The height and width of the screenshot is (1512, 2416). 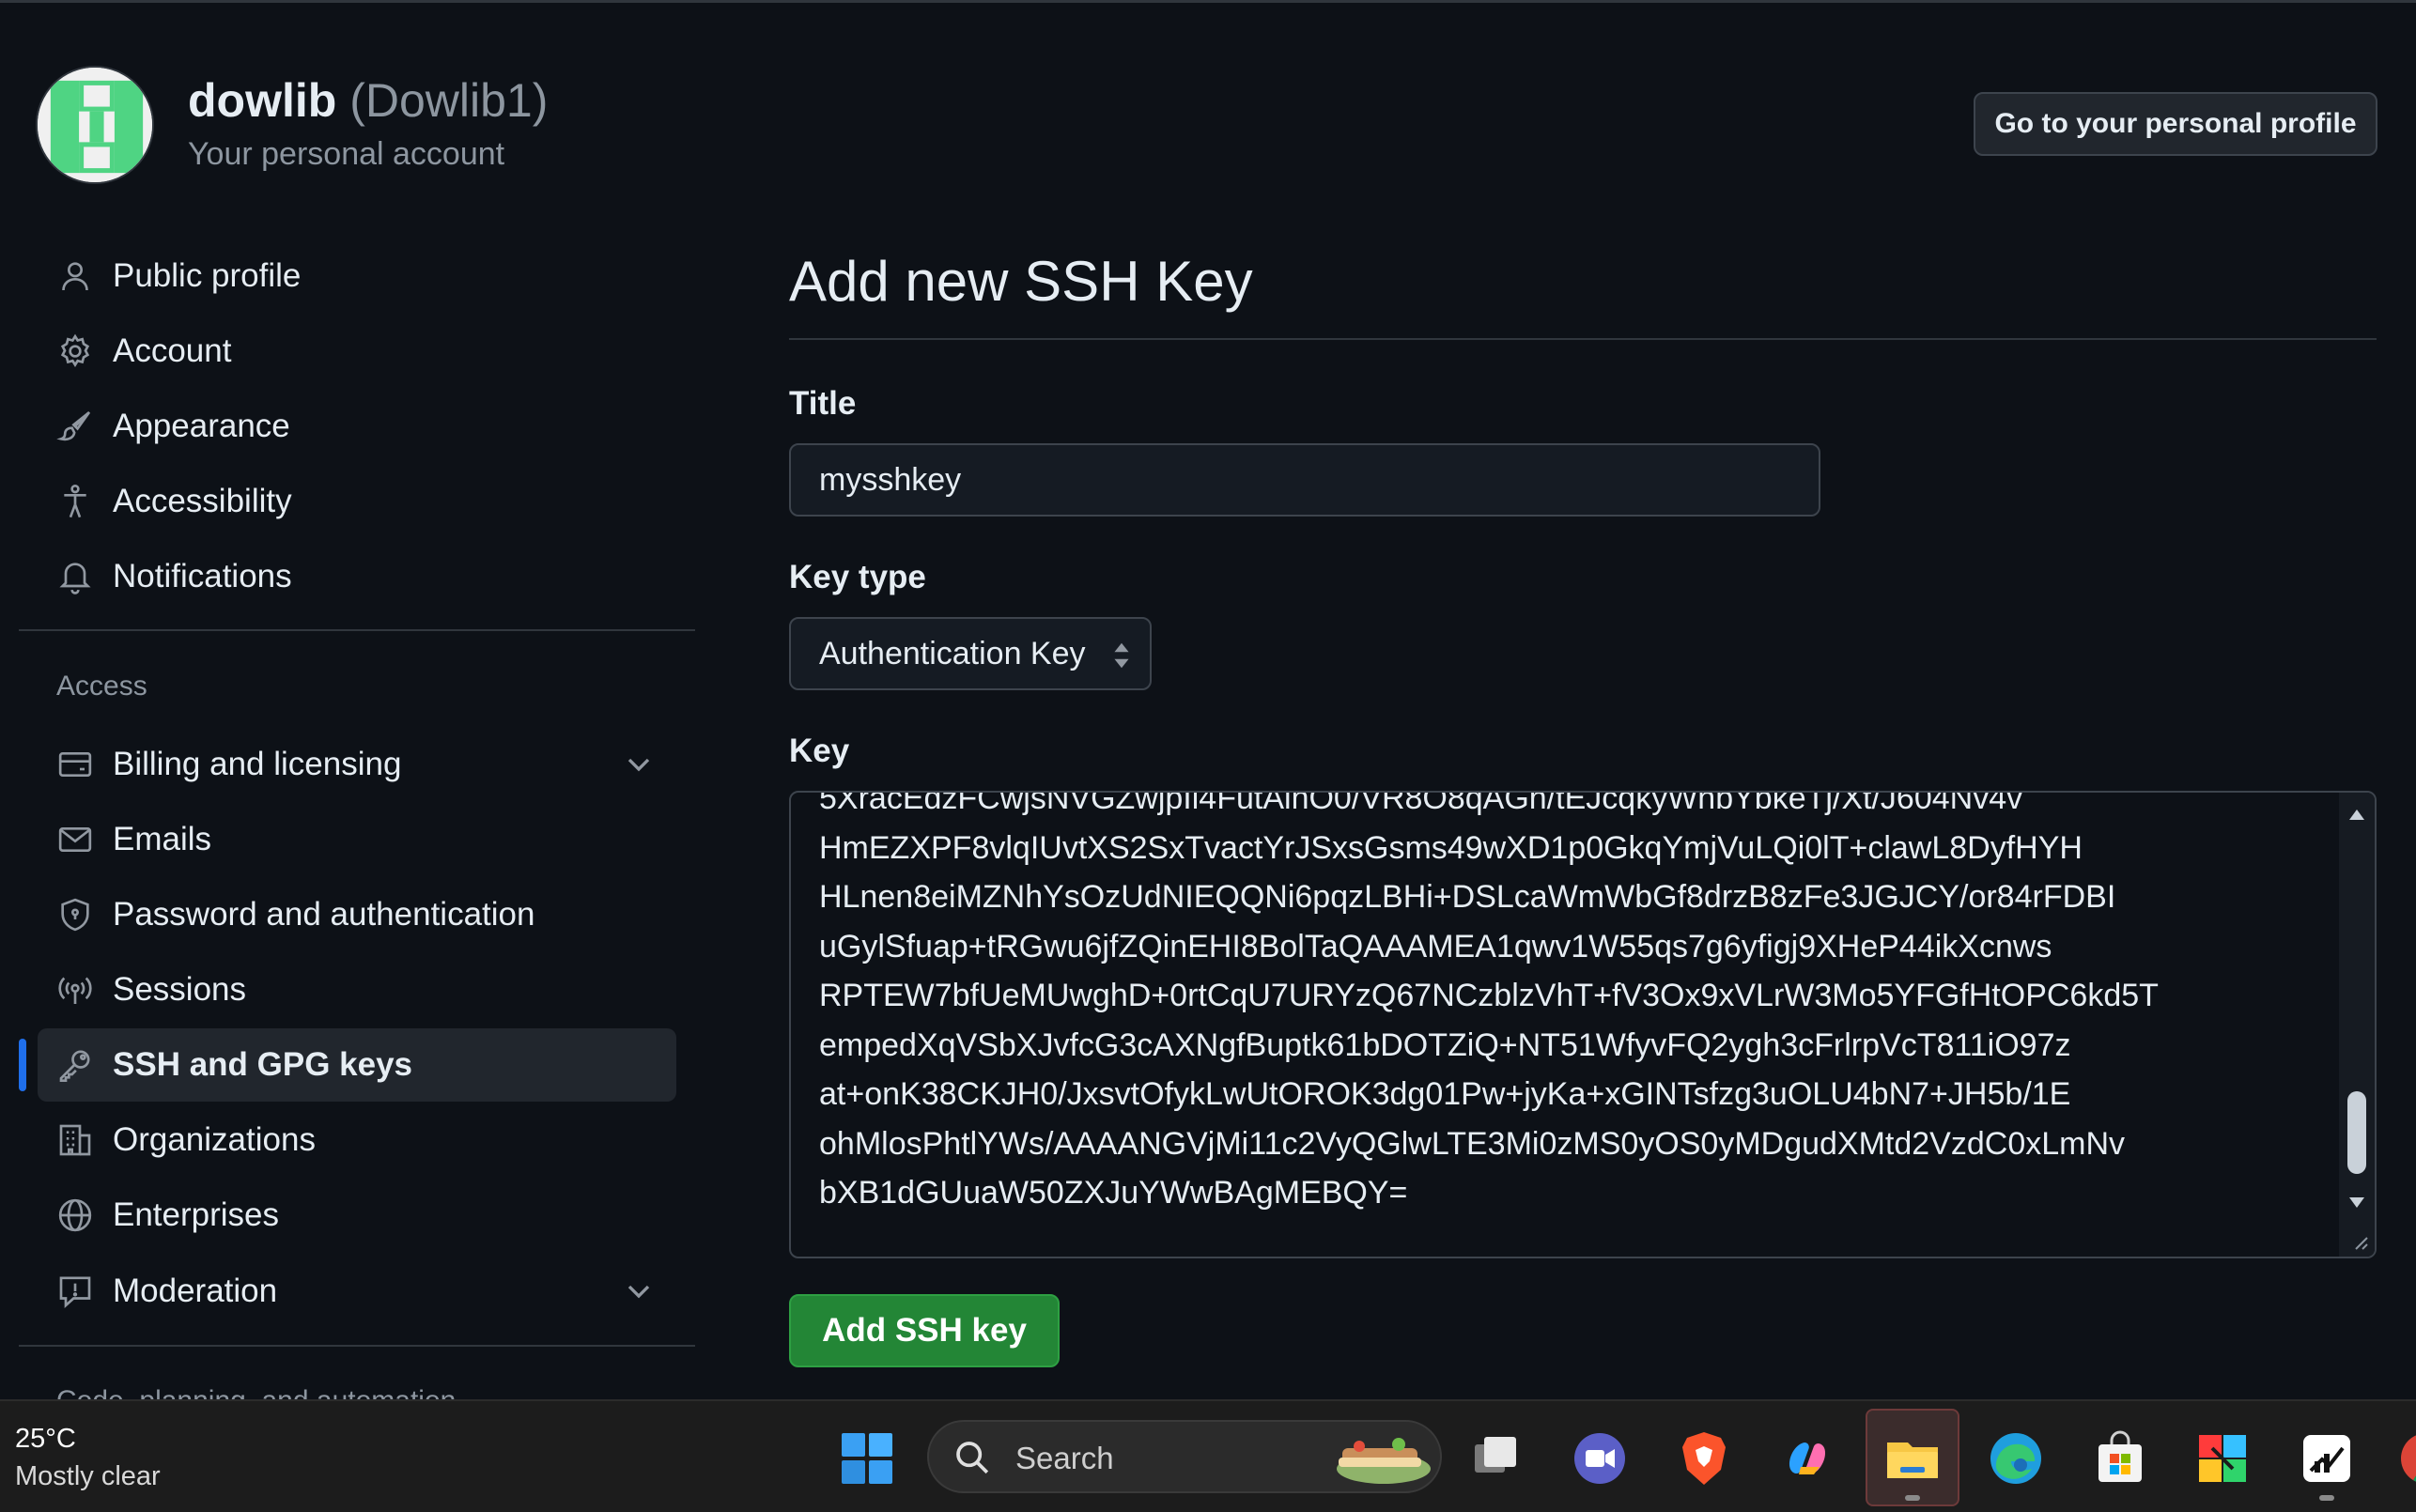 What do you see at coordinates (75, 576) in the screenshot?
I see `bell-icon` at bounding box center [75, 576].